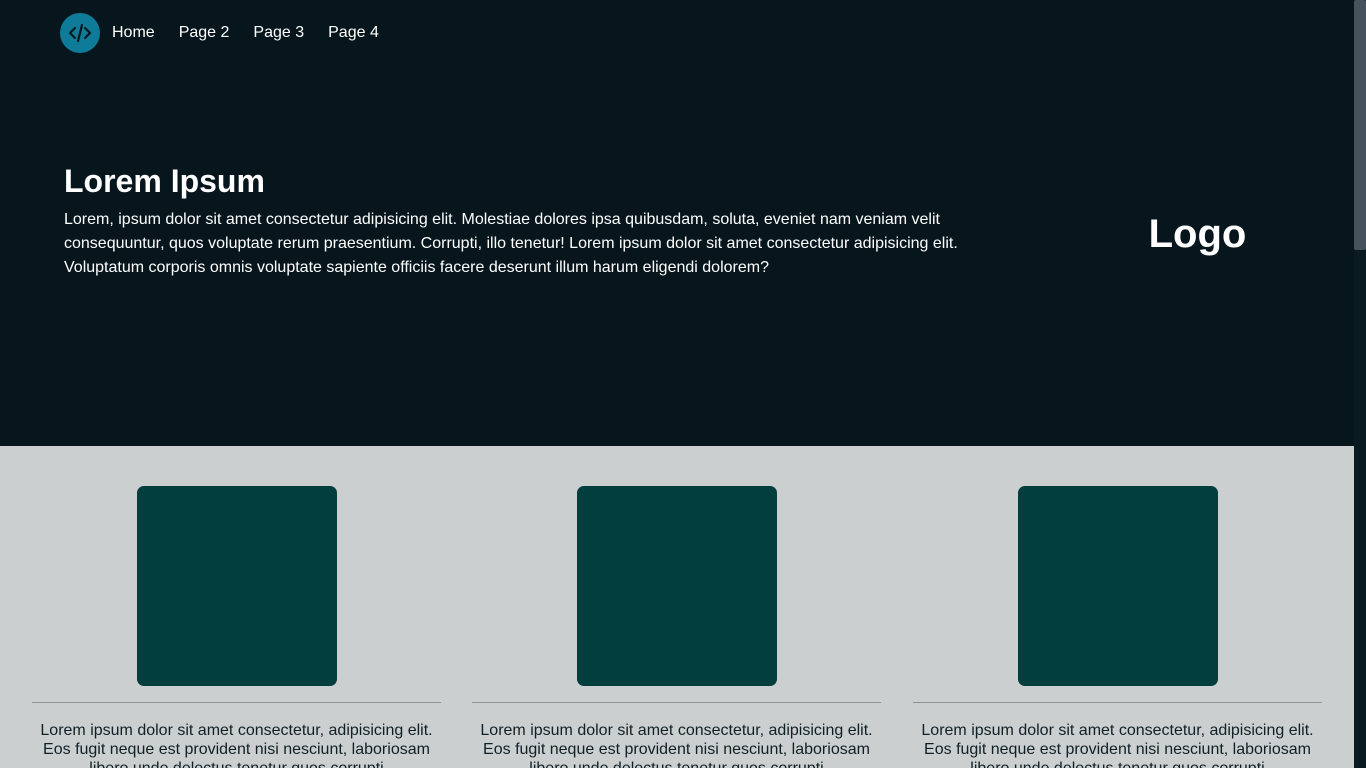 This screenshot has height=768, width=1366. What do you see at coordinates (353, 33) in the screenshot?
I see `nav-link-page-4: Page 4` at bounding box center [353, 33].